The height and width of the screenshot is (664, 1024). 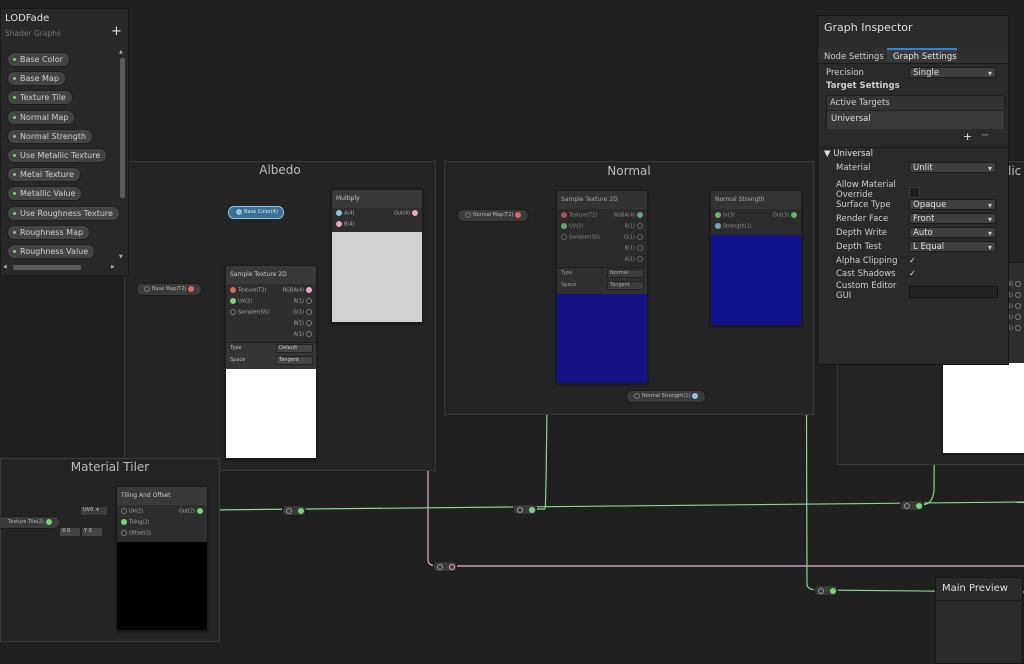 I want to click on setting-checkbox, so click(x=914, y=192).